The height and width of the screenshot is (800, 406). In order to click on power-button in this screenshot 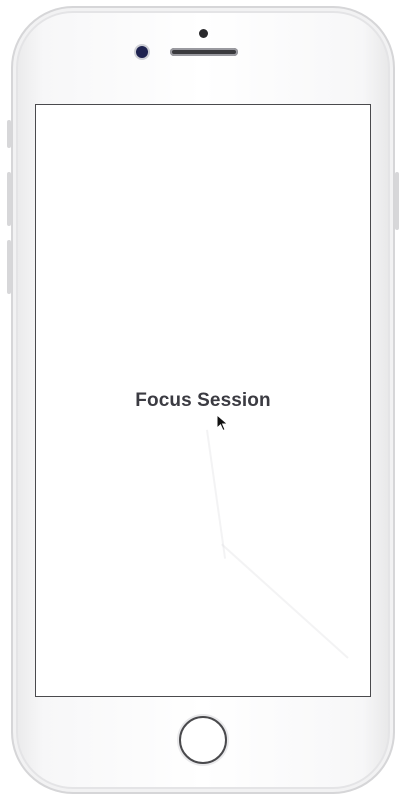, I will do `click(397, 201)`.